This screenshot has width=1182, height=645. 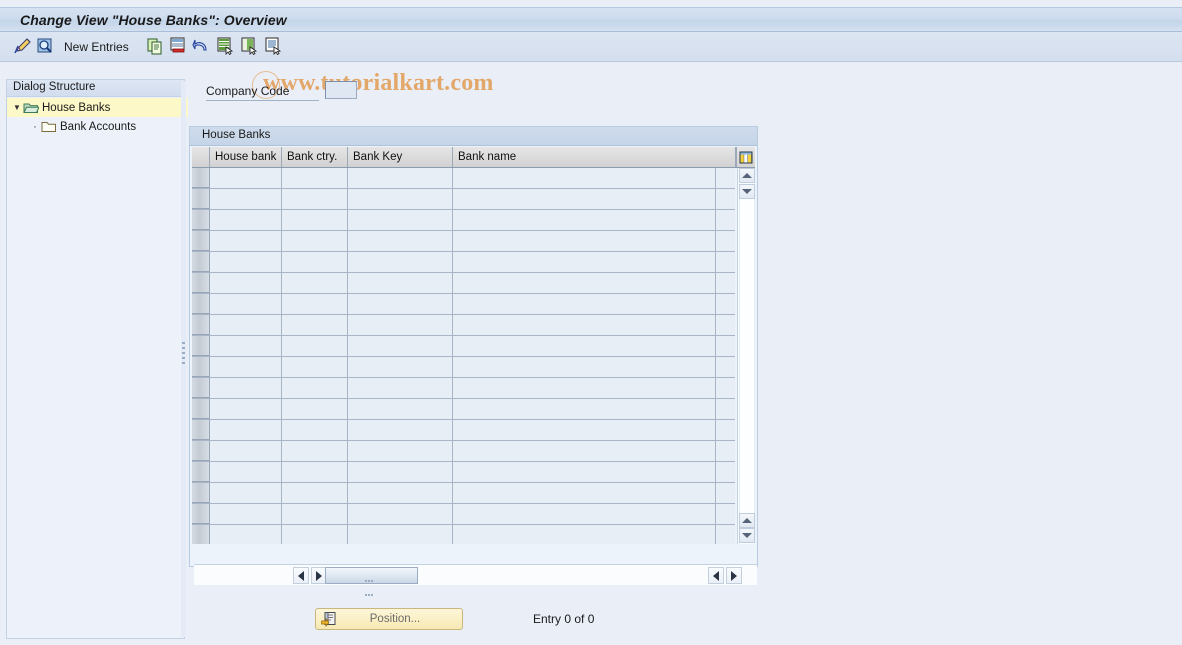 I want to click on sidebar-item-house-banks: ▼ House Banks, so click(x=97, y=107).